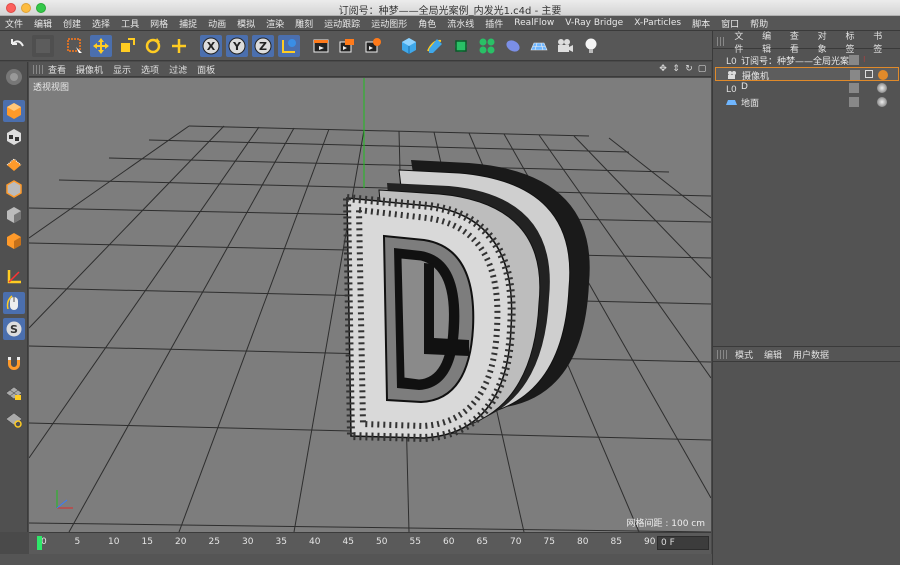 This screenshot has width=900, height=565. Describe the element at coordinates (883, 75) in the screenshot. I see `protection-tag-icon` at that location.